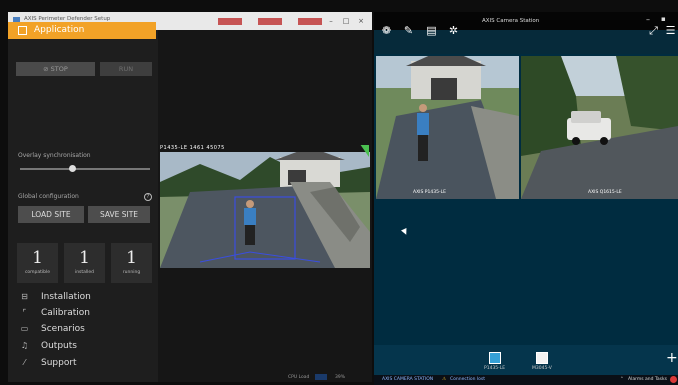 Image resolution: width=678 pixels, height=385 pixels. Describe the element at coordinates (361, 21) in the screenshot. I see `close-icon: ×` at that location.